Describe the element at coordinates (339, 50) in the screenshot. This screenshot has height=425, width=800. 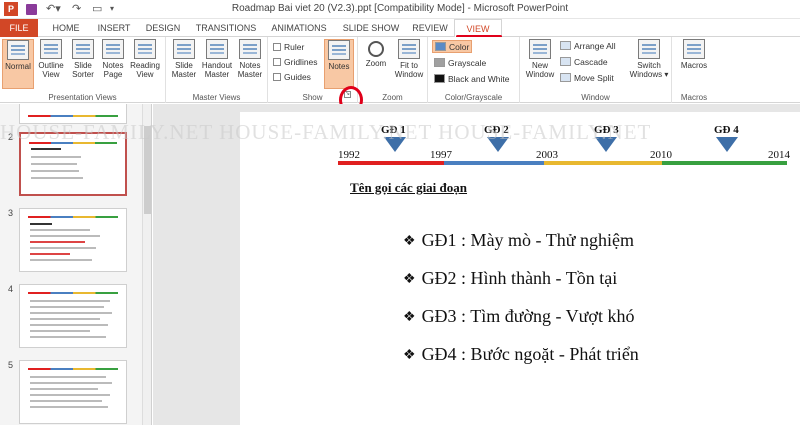
I see `notes-icon` at that location.